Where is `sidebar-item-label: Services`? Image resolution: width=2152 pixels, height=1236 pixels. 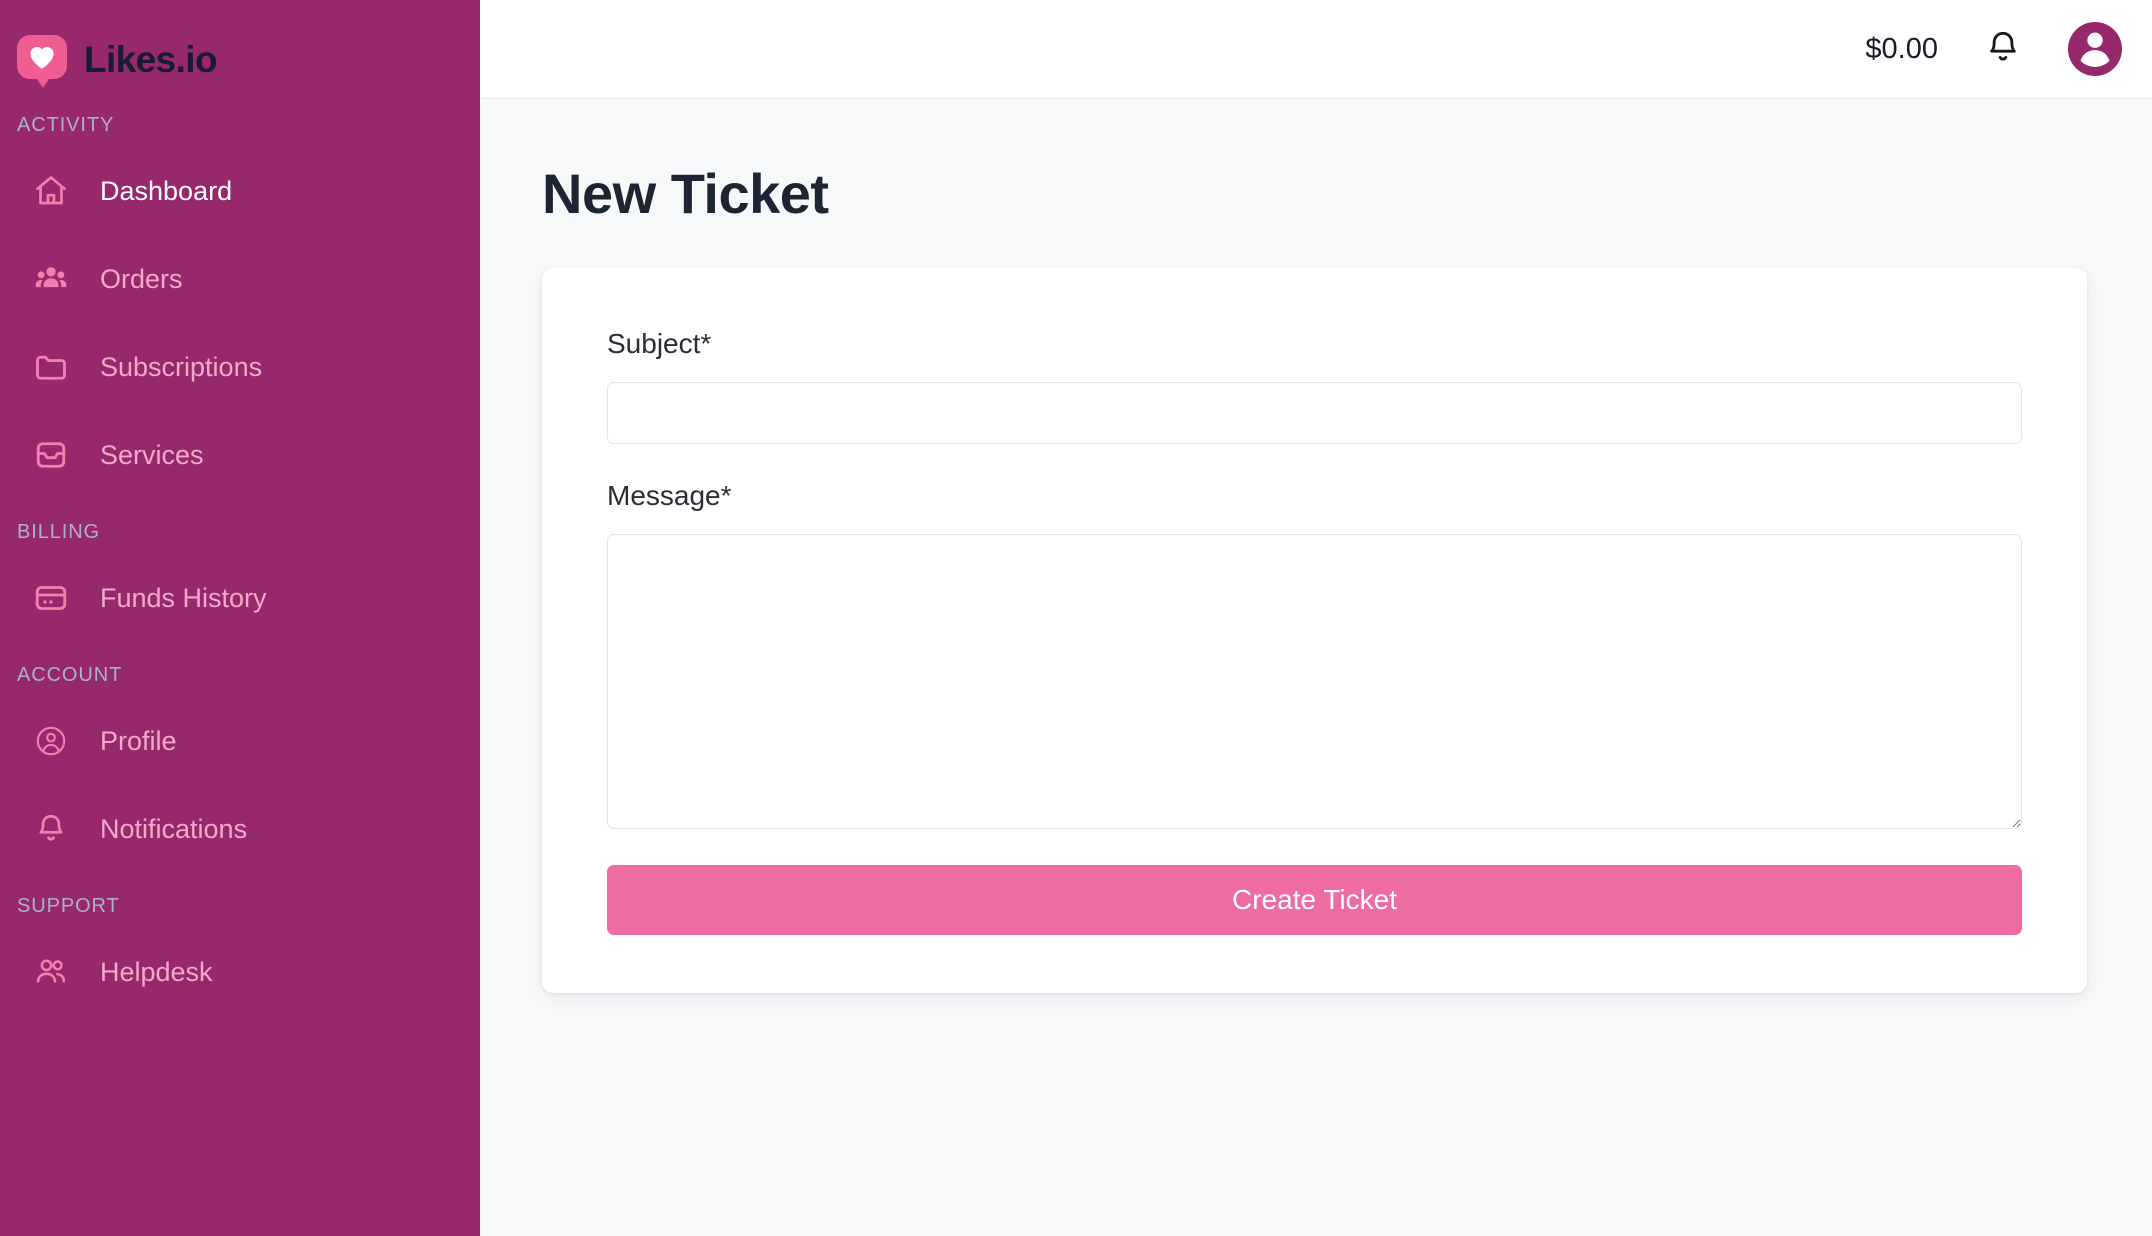 sidebar-item-label: Services is located at coordinates (152, 454).